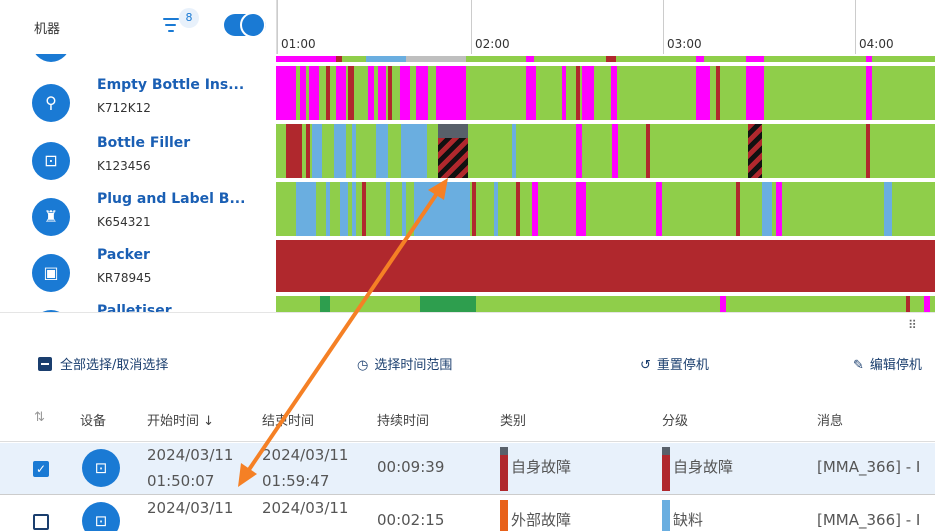 The image size is (935, 531). I want to click on labeler-icon: ♜, so click(51, 217).